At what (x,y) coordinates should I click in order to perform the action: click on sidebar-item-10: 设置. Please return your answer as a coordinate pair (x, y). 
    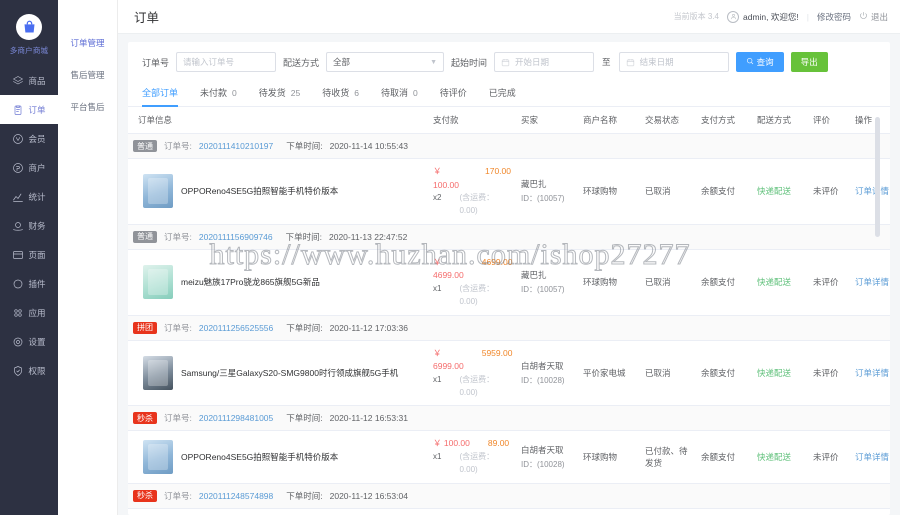
    Looking at the image, I should click on (29, 341).